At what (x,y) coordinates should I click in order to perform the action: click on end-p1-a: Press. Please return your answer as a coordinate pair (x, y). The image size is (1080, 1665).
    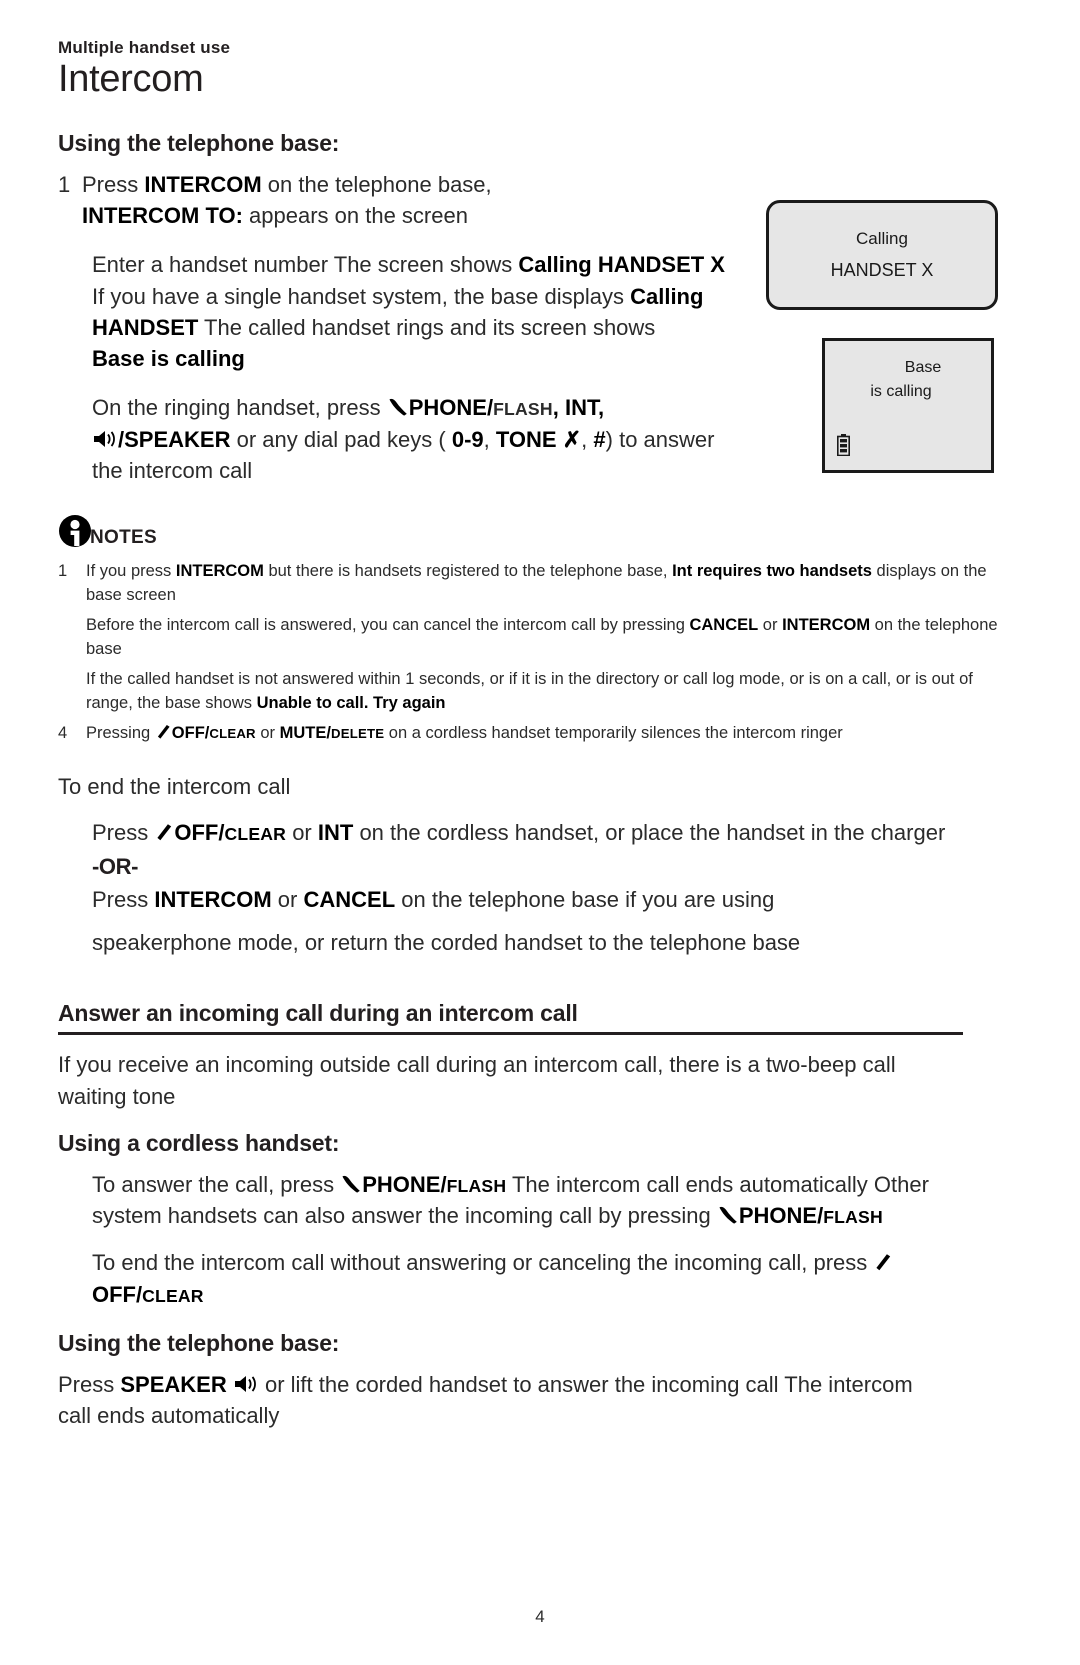
    Looking at the image, I should click on (123, 832).